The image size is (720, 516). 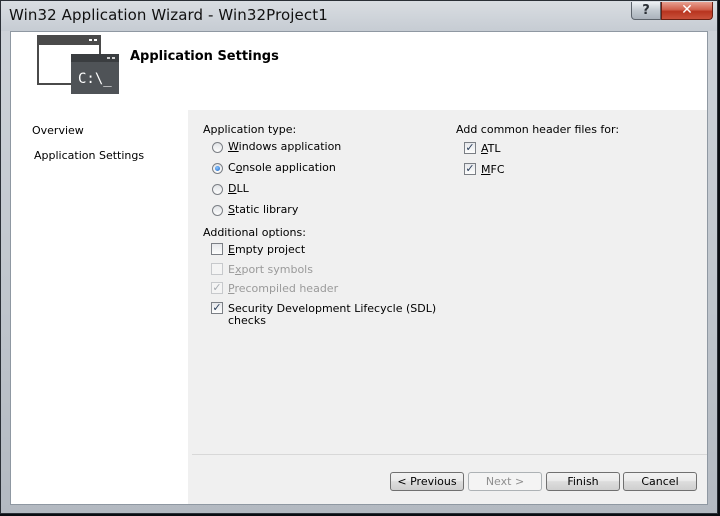 I want to click on checkbox-mfc-label: MFC, so click(x=493, y=169).